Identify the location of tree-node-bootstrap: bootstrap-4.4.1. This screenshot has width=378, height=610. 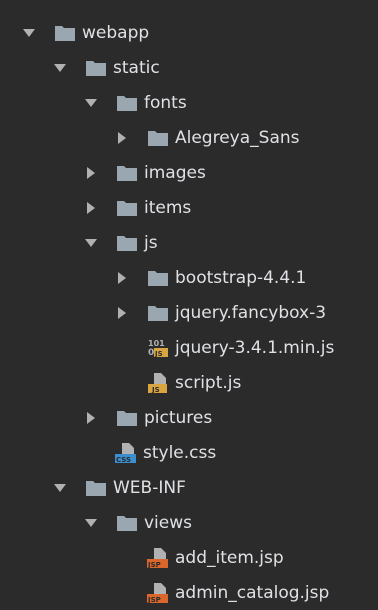
(189, 277).